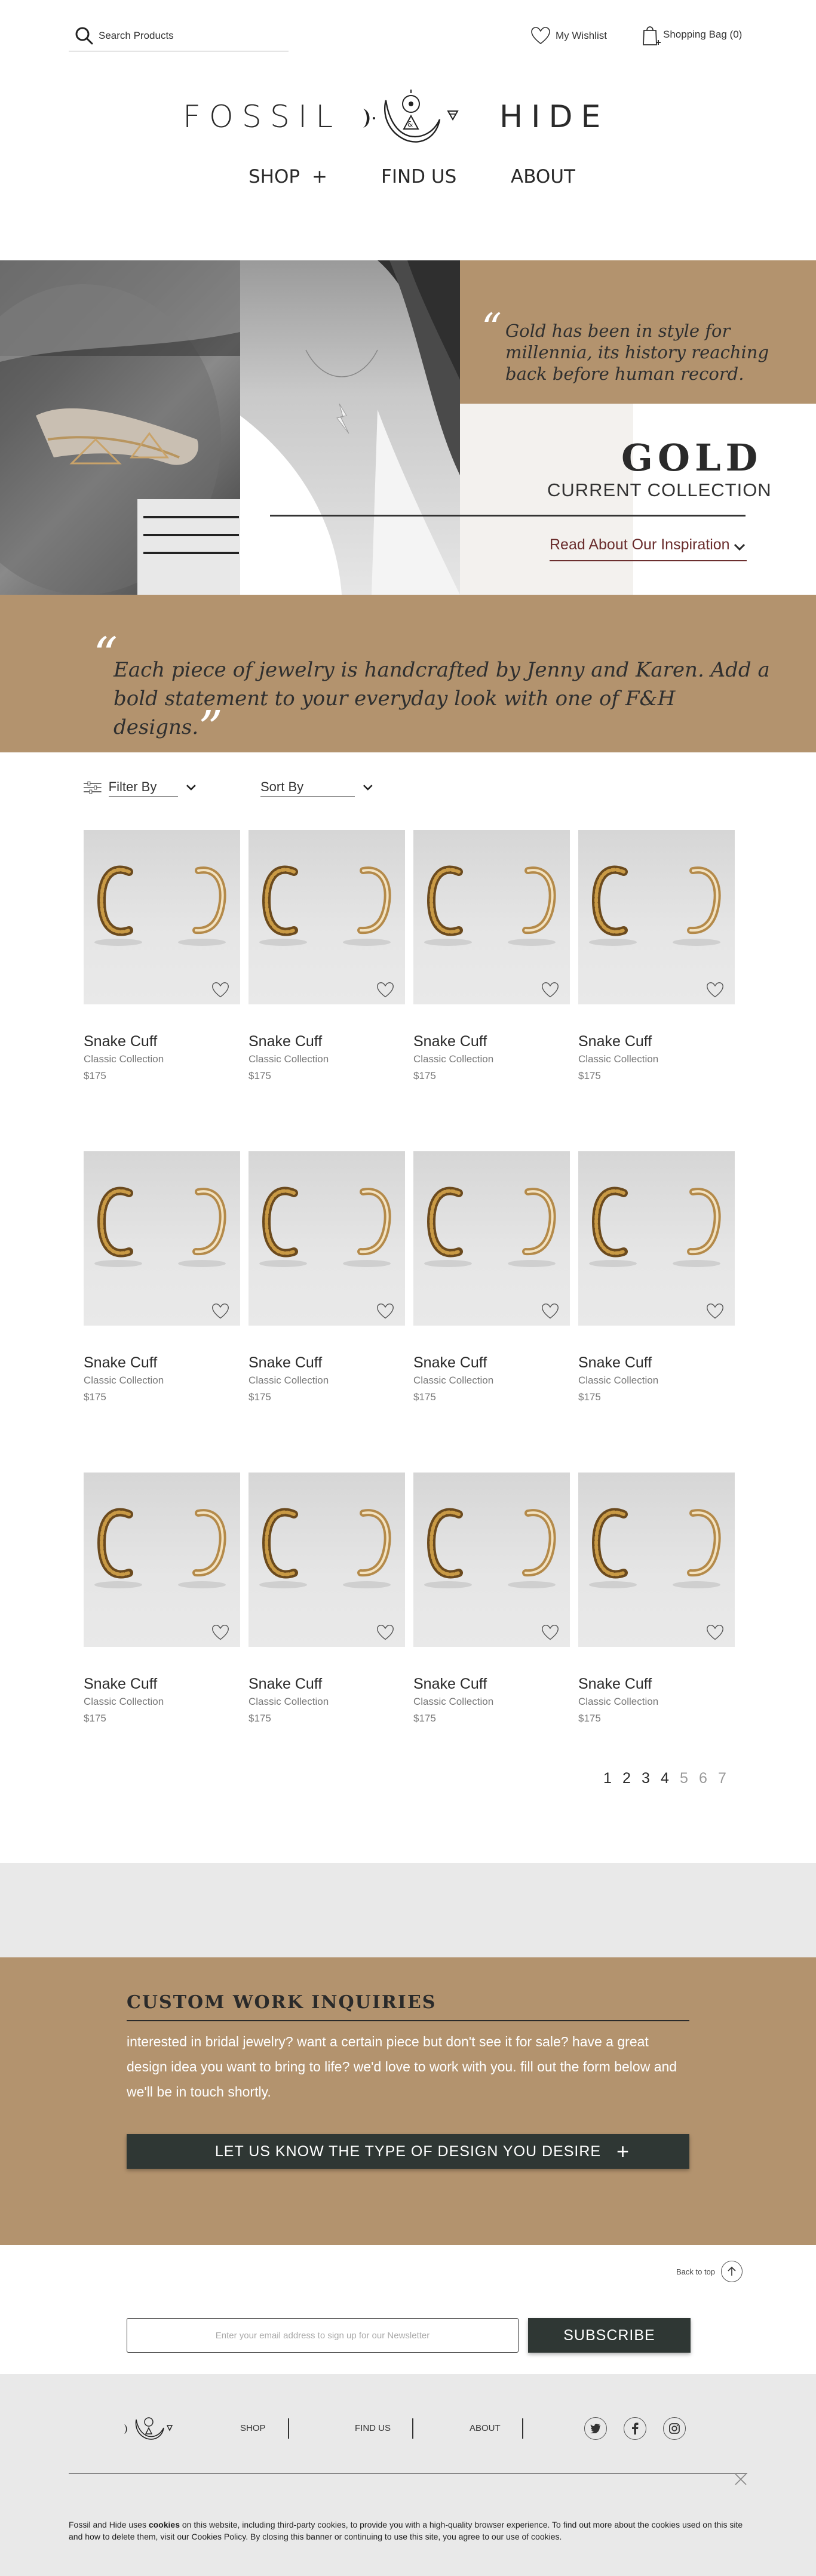 The image size is (816, 2576). Describe the element at coordinates (543, 176) in the screenshot. I see `nav-about: ABOUT` at that location.